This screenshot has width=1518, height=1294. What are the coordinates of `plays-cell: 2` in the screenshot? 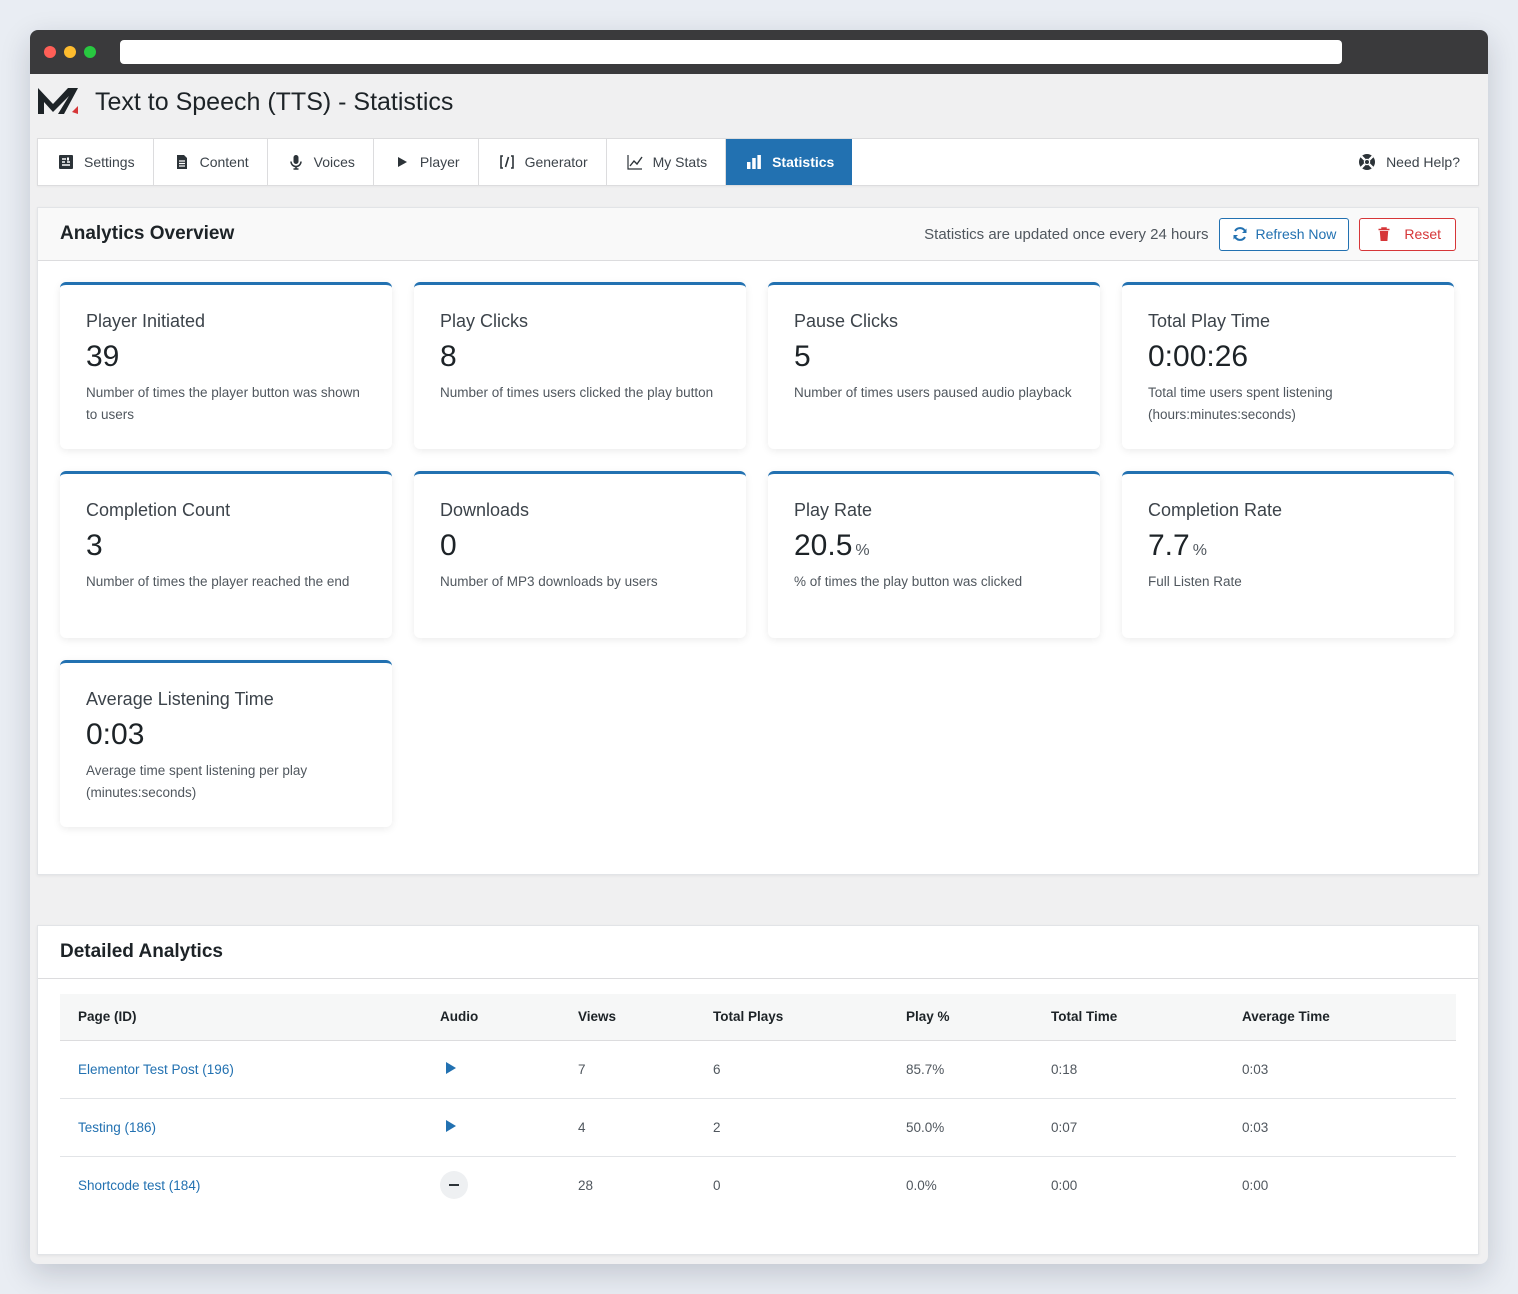 It's located at (791, 1127).